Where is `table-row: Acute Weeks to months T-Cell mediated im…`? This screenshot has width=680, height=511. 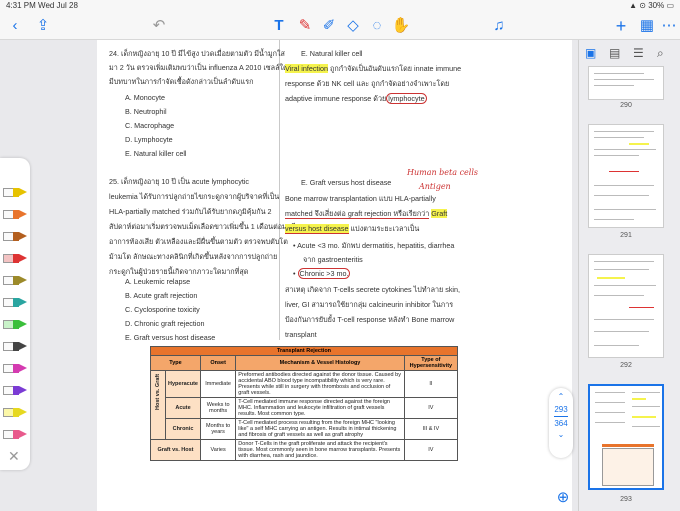
table-row: Acute Weeks to months T-Cell mediated im… is located at coordinates (305, 408).